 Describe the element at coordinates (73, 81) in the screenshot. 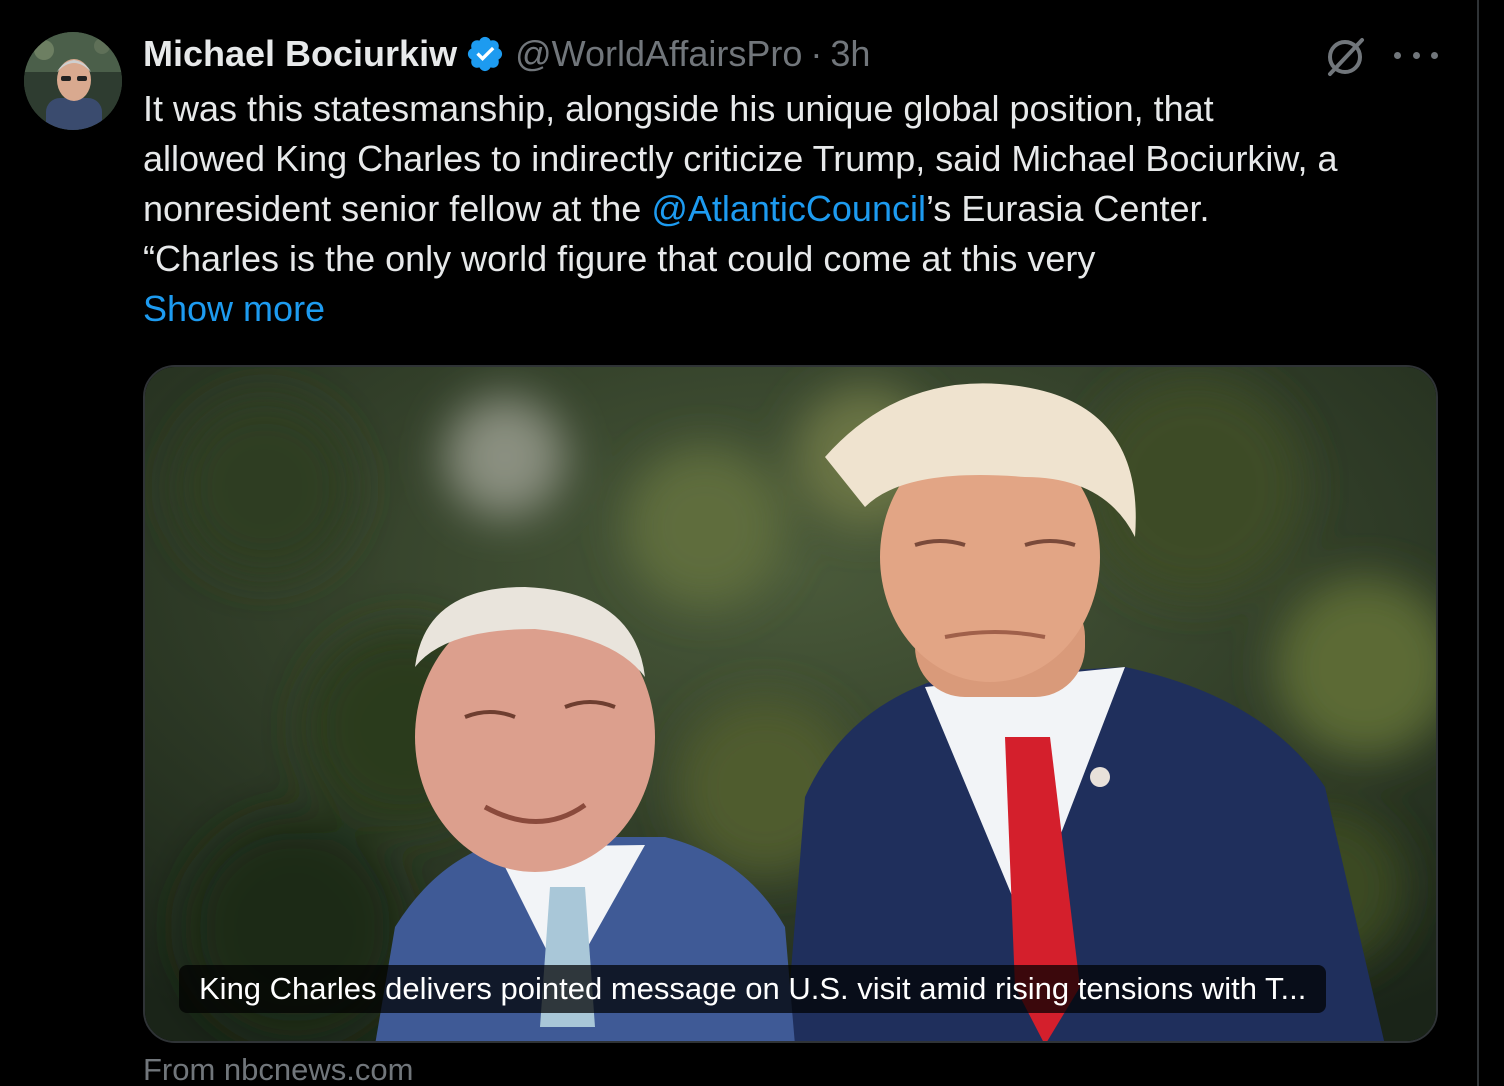

I see `avatar` at that location.